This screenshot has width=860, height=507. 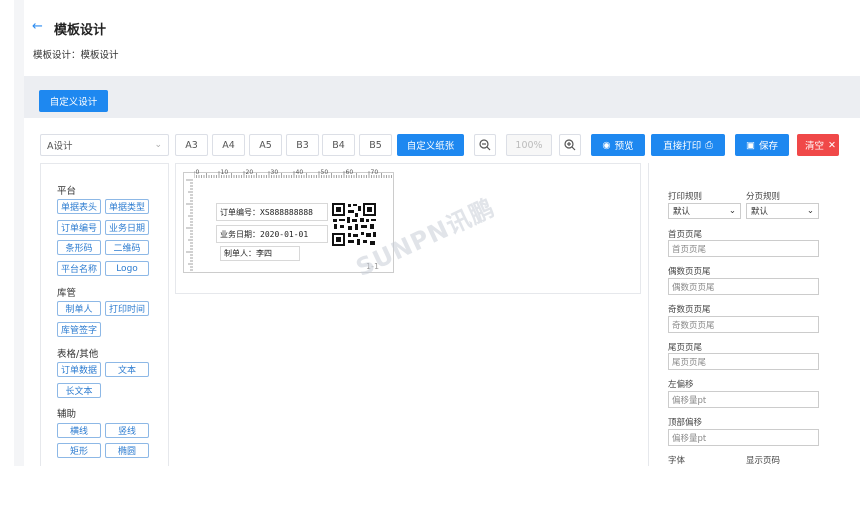 I want to click on eye-icon: ◉, so click(x=606, y=145).